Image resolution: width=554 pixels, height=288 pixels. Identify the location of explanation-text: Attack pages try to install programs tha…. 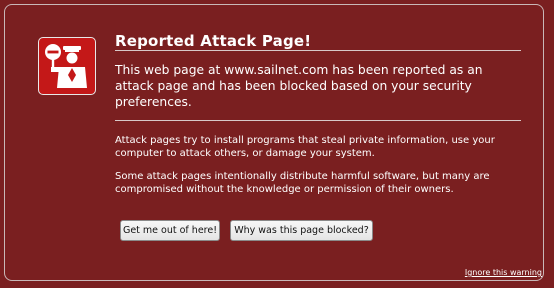
(305, 147).